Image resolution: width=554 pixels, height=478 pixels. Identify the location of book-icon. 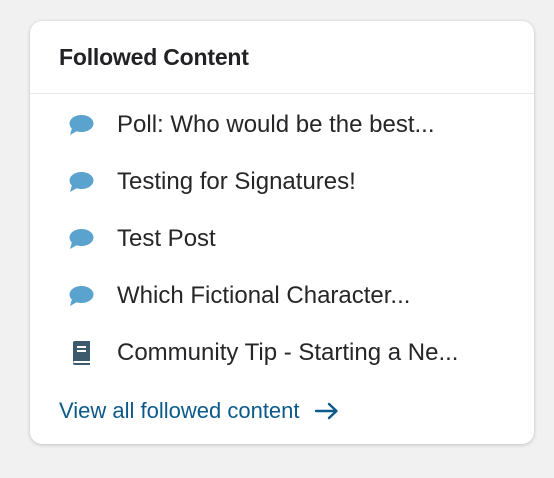
(81, 353).